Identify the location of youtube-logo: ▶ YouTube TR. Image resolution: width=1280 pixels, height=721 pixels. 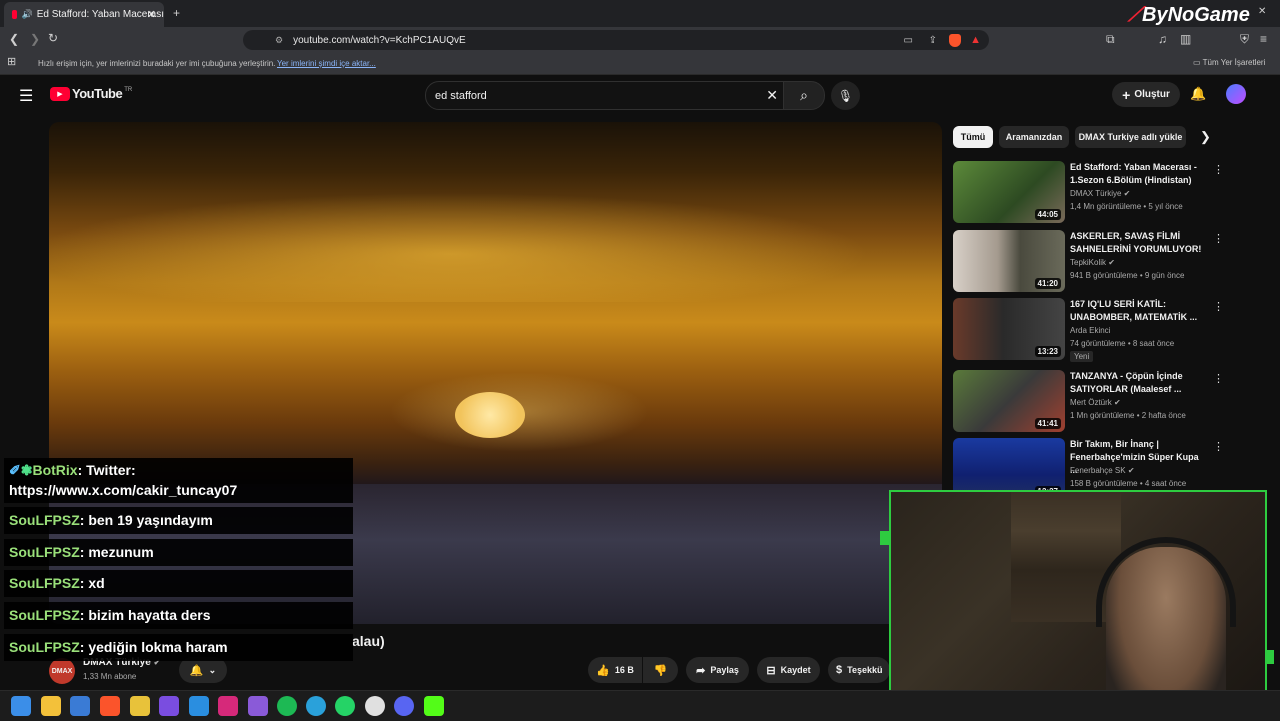
(91, 93).